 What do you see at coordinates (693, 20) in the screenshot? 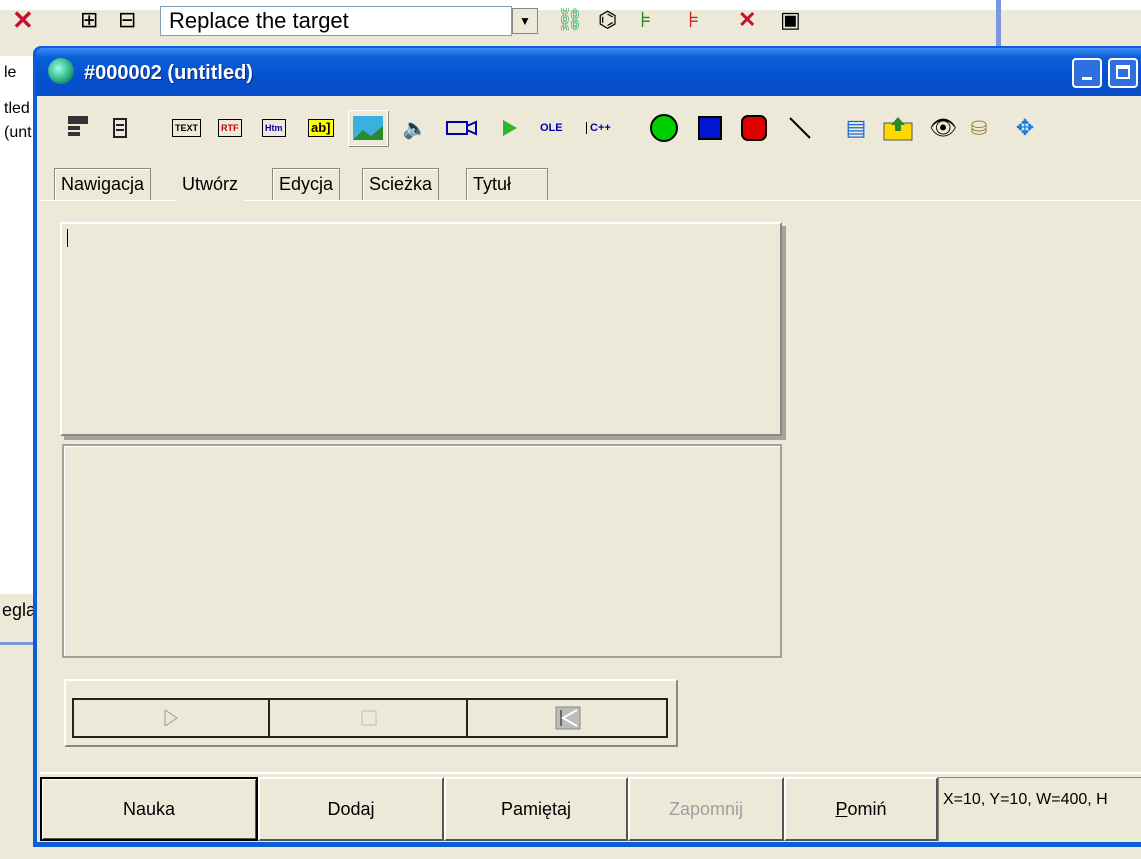
I see `remove-element-icon: ⊧` at bounding box center [693, 20].